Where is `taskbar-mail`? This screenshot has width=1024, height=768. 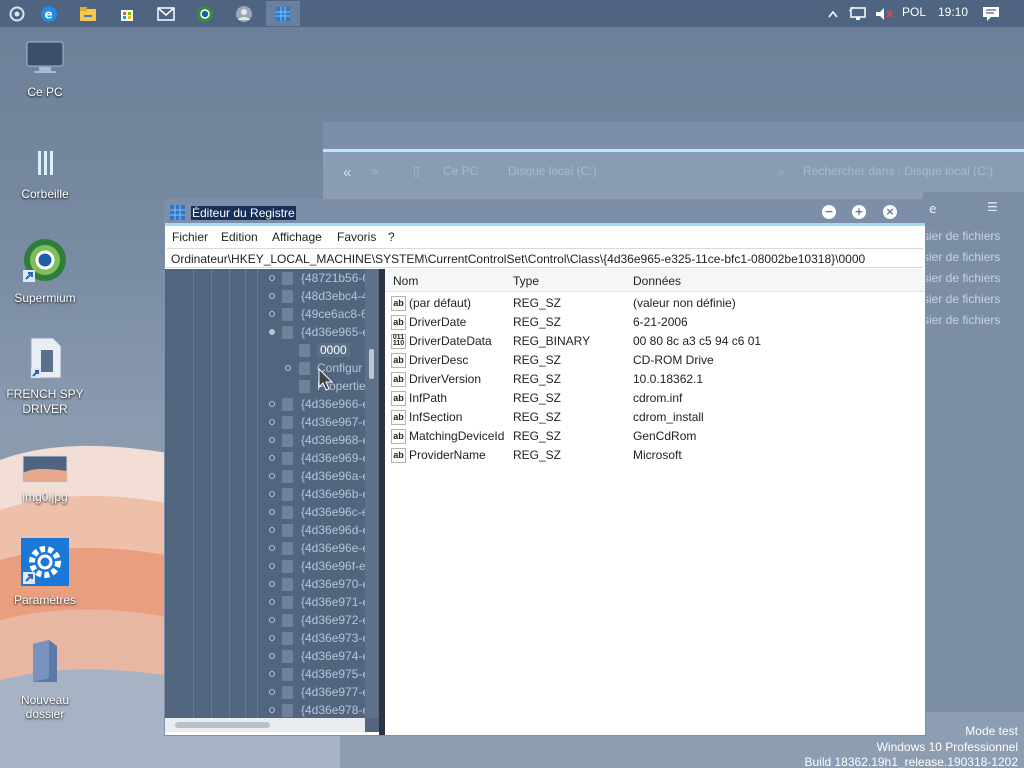 taskbar-mail is located at coordinates (166, 13).